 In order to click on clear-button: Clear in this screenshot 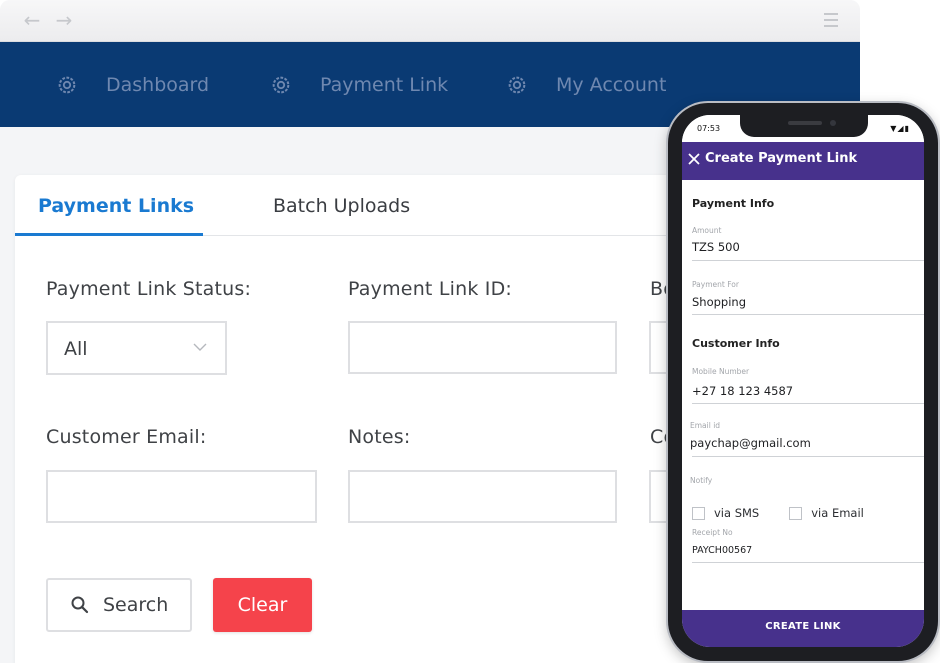, I will do `click(262, 605)`.